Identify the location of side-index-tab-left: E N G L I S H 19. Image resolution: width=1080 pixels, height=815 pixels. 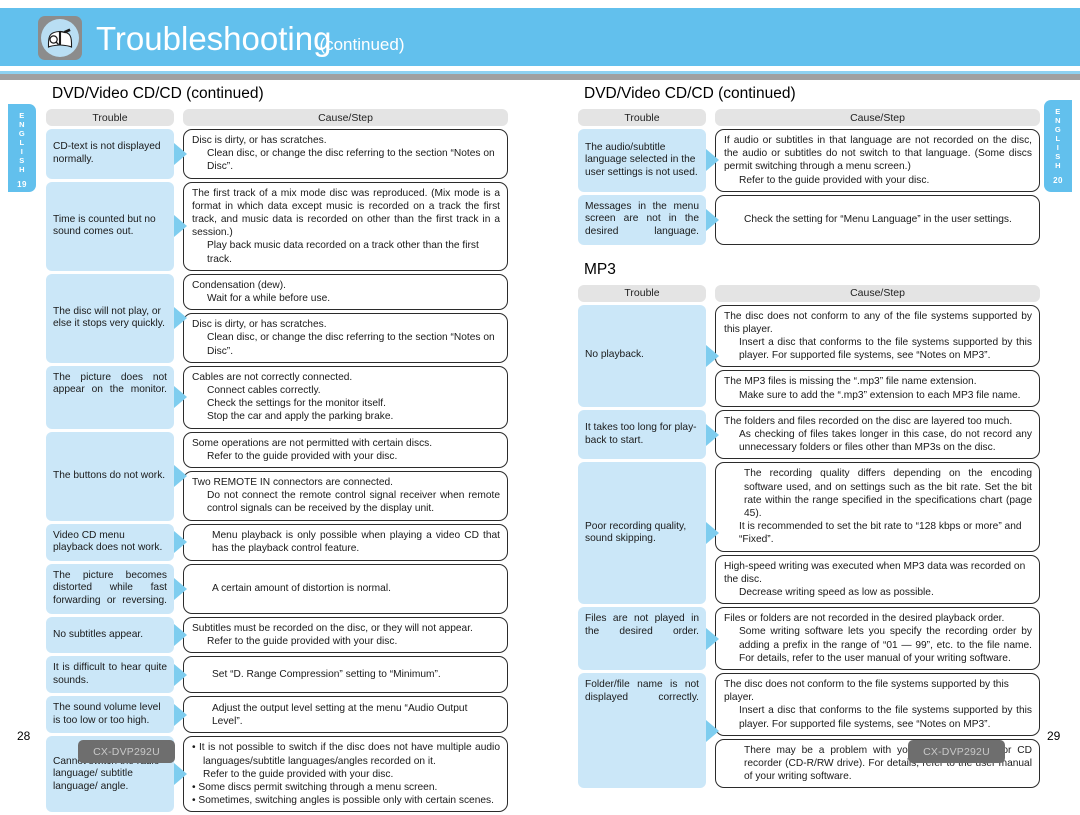
(22, 148).